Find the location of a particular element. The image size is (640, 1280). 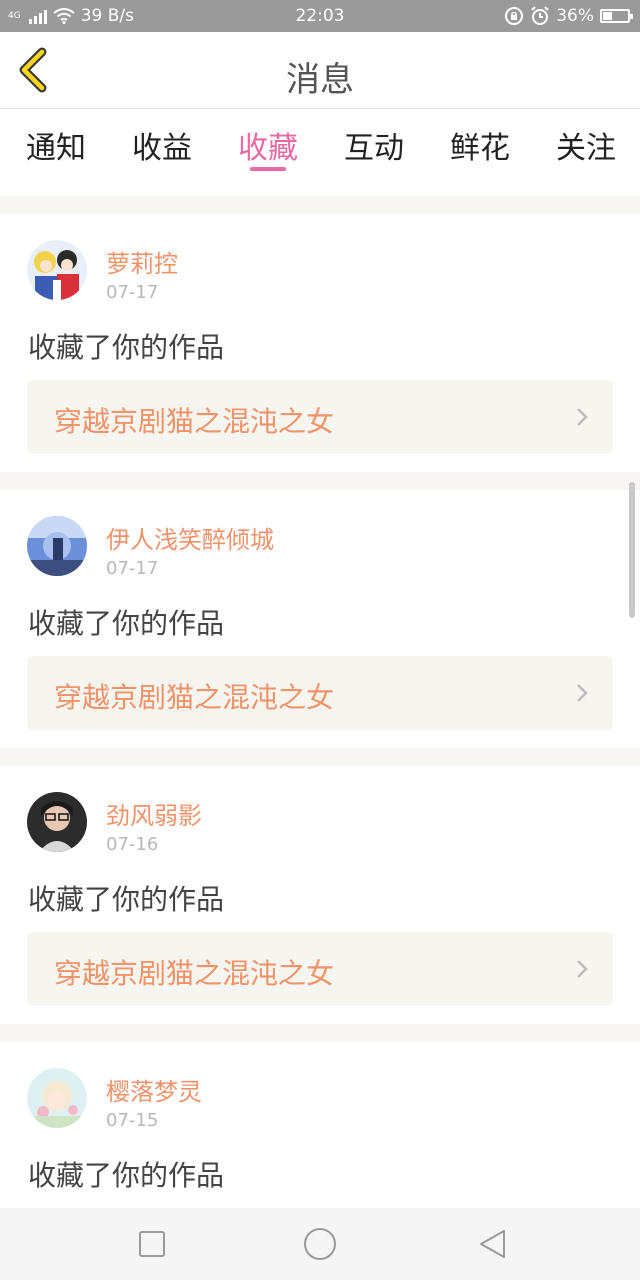

square-icon is located at coordinates (152, 1244).